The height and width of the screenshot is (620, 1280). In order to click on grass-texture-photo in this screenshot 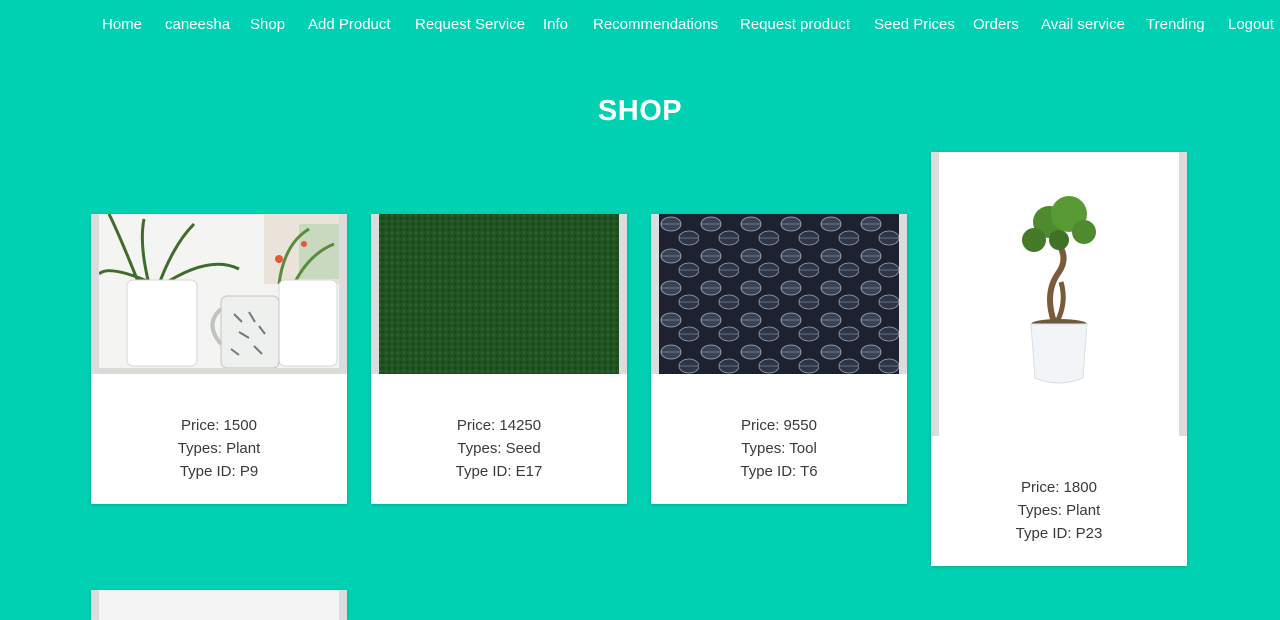, I will do `click(499, 294)`.